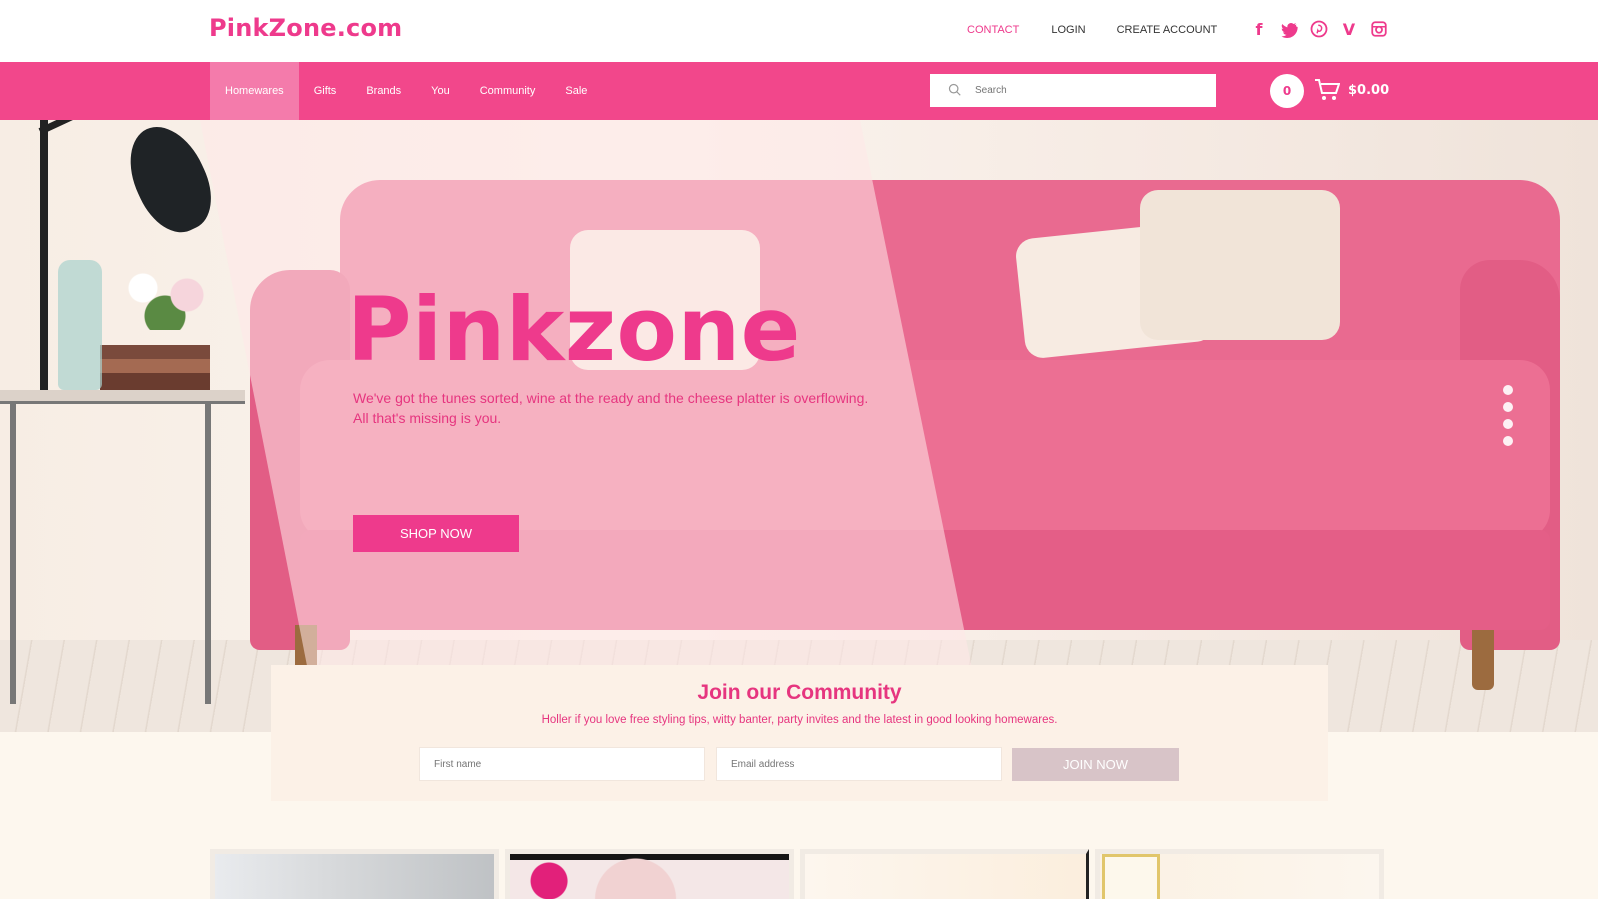 This screenshot has width=1598, height=899. What do you see at coordinates (1483, 660) in the screenshot?
I see `sofa-leg` at bounding box center [1483, 660].